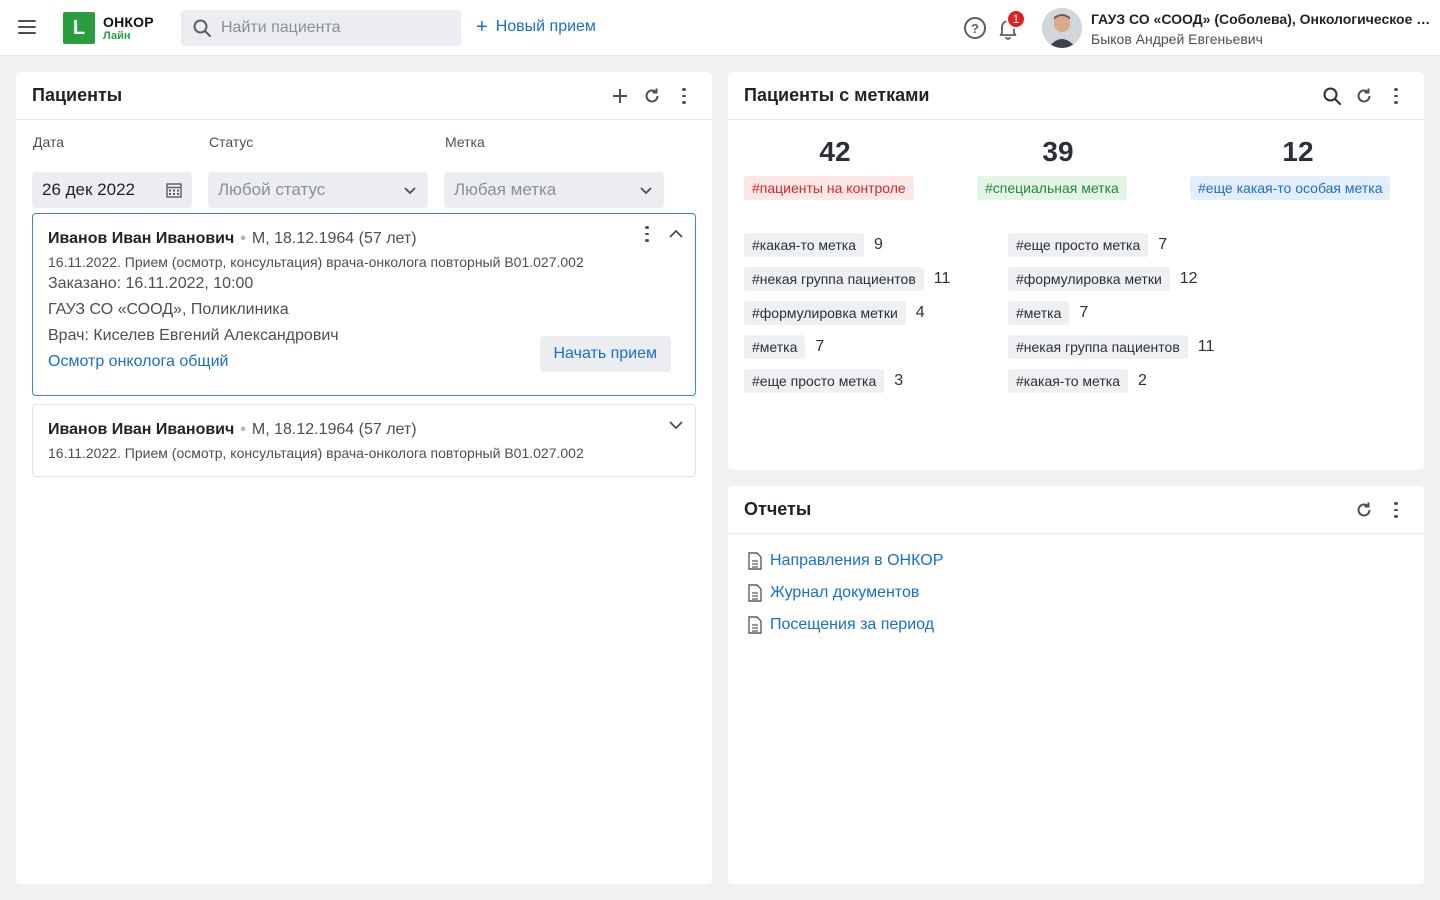  What do you see at coordinates (168, 309) in the screenshot?
I see `patient-clinic: ГАУЗ СО «СООД», Поликлиника` at bounding box center [168, 309].